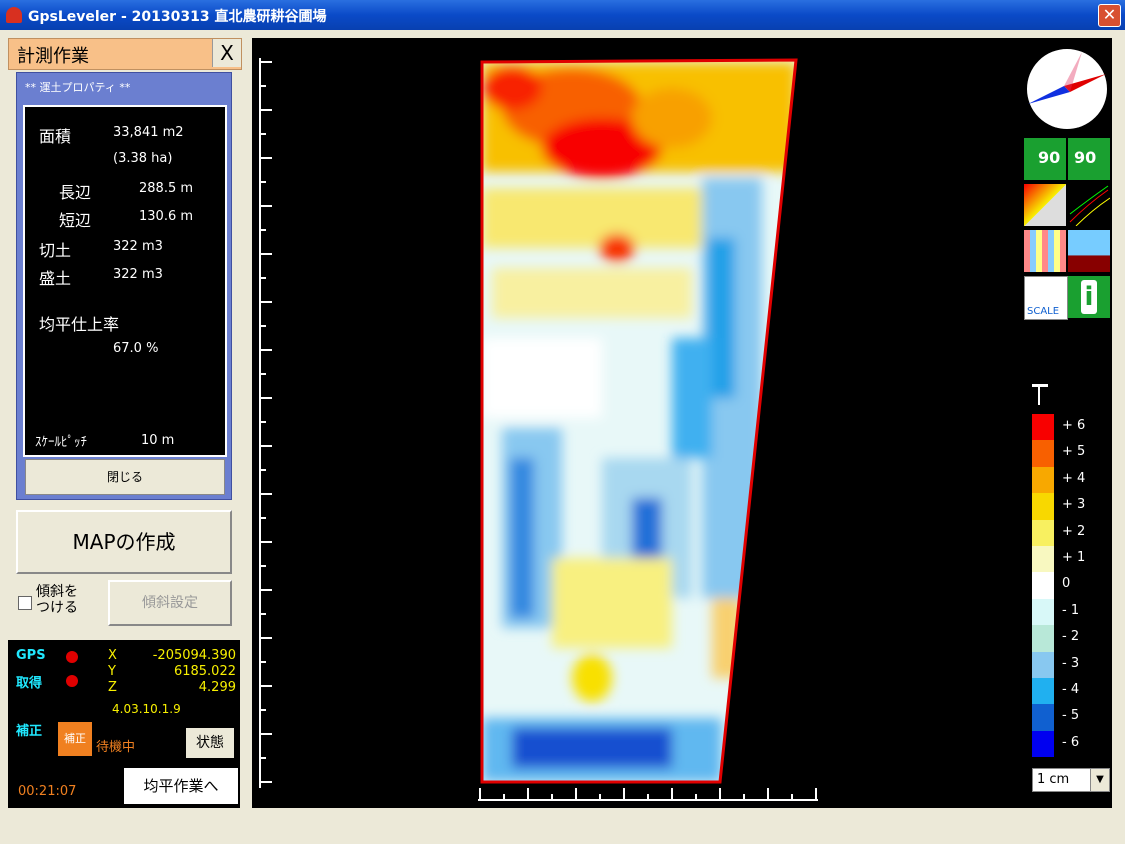 This screenshot has width=1125, height=844. What do you see at coordinates (1085, 157) in the screenshot?
I see `rotate-right-label: 90` at bounding box center [1085, 157].